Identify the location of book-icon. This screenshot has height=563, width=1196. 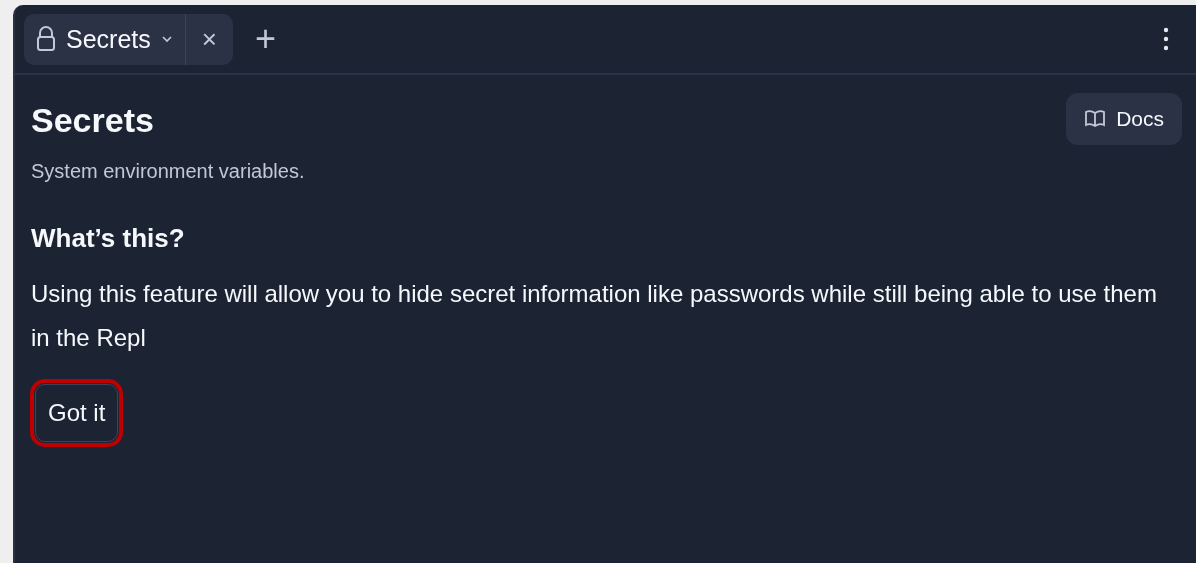
(1095, 119).